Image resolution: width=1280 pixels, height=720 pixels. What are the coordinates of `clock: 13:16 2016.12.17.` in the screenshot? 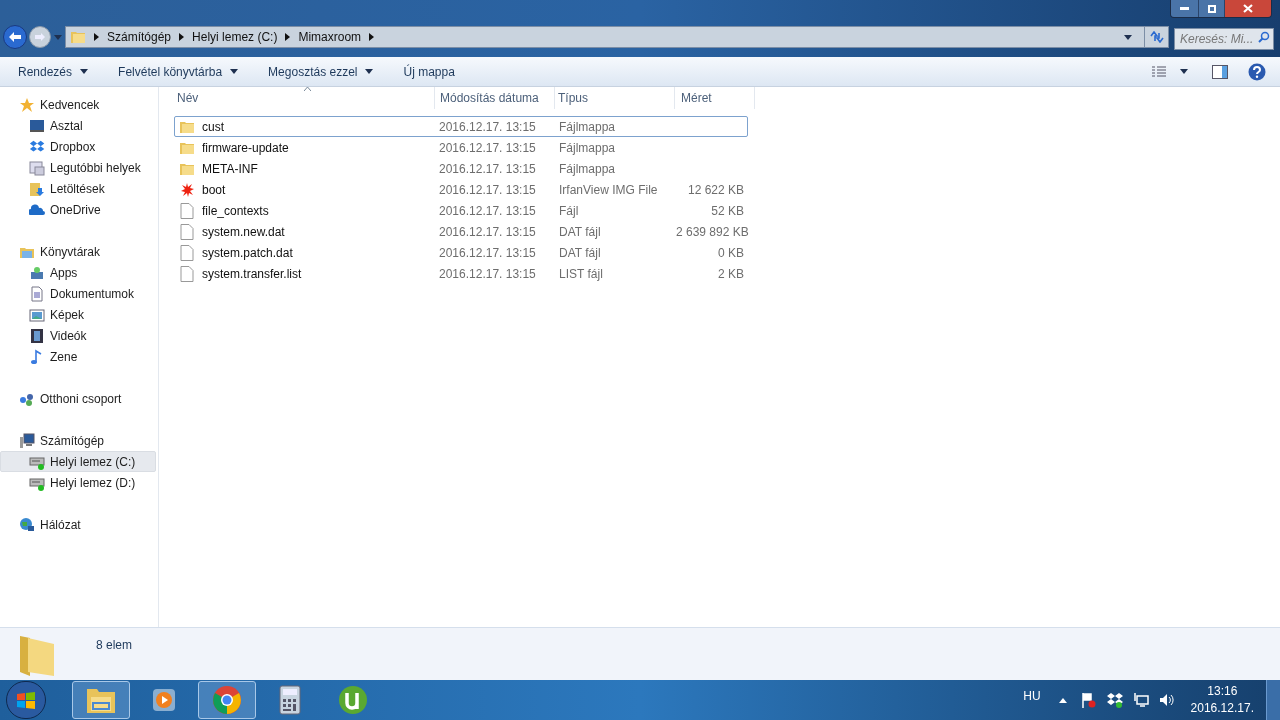 It's located at (1222, 700).